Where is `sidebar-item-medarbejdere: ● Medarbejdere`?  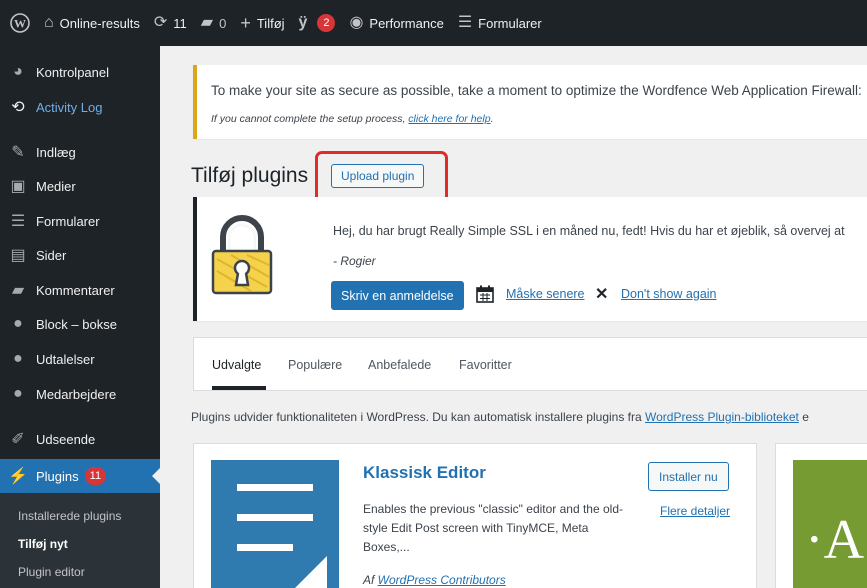
sidebar-item-medarbejdere: ● Medarbejdere is located at coordinates (80, 394).